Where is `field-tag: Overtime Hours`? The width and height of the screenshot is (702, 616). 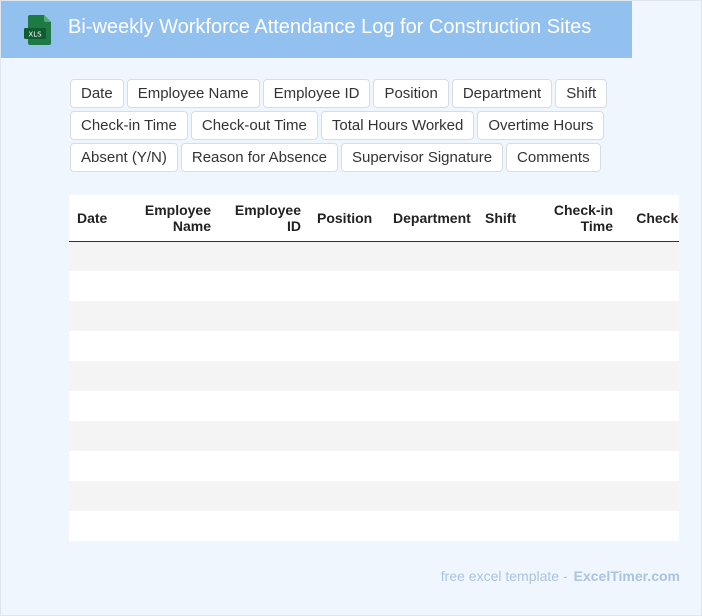 field-tag: Overtime Hours is located at coordinates (541, 125).